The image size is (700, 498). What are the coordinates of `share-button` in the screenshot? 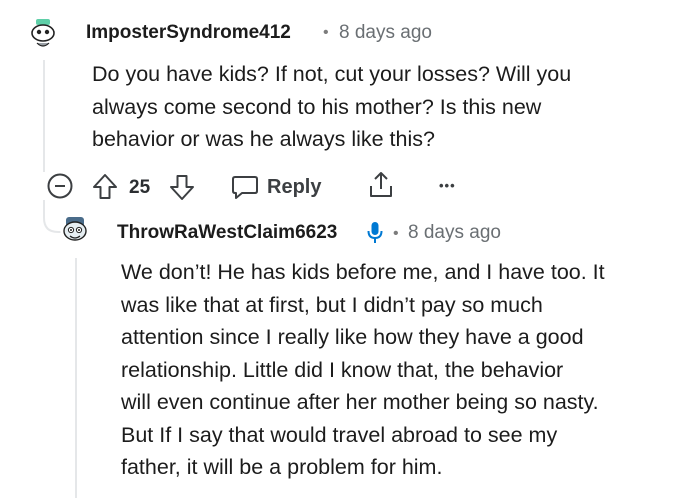 It's located at (381, 185).